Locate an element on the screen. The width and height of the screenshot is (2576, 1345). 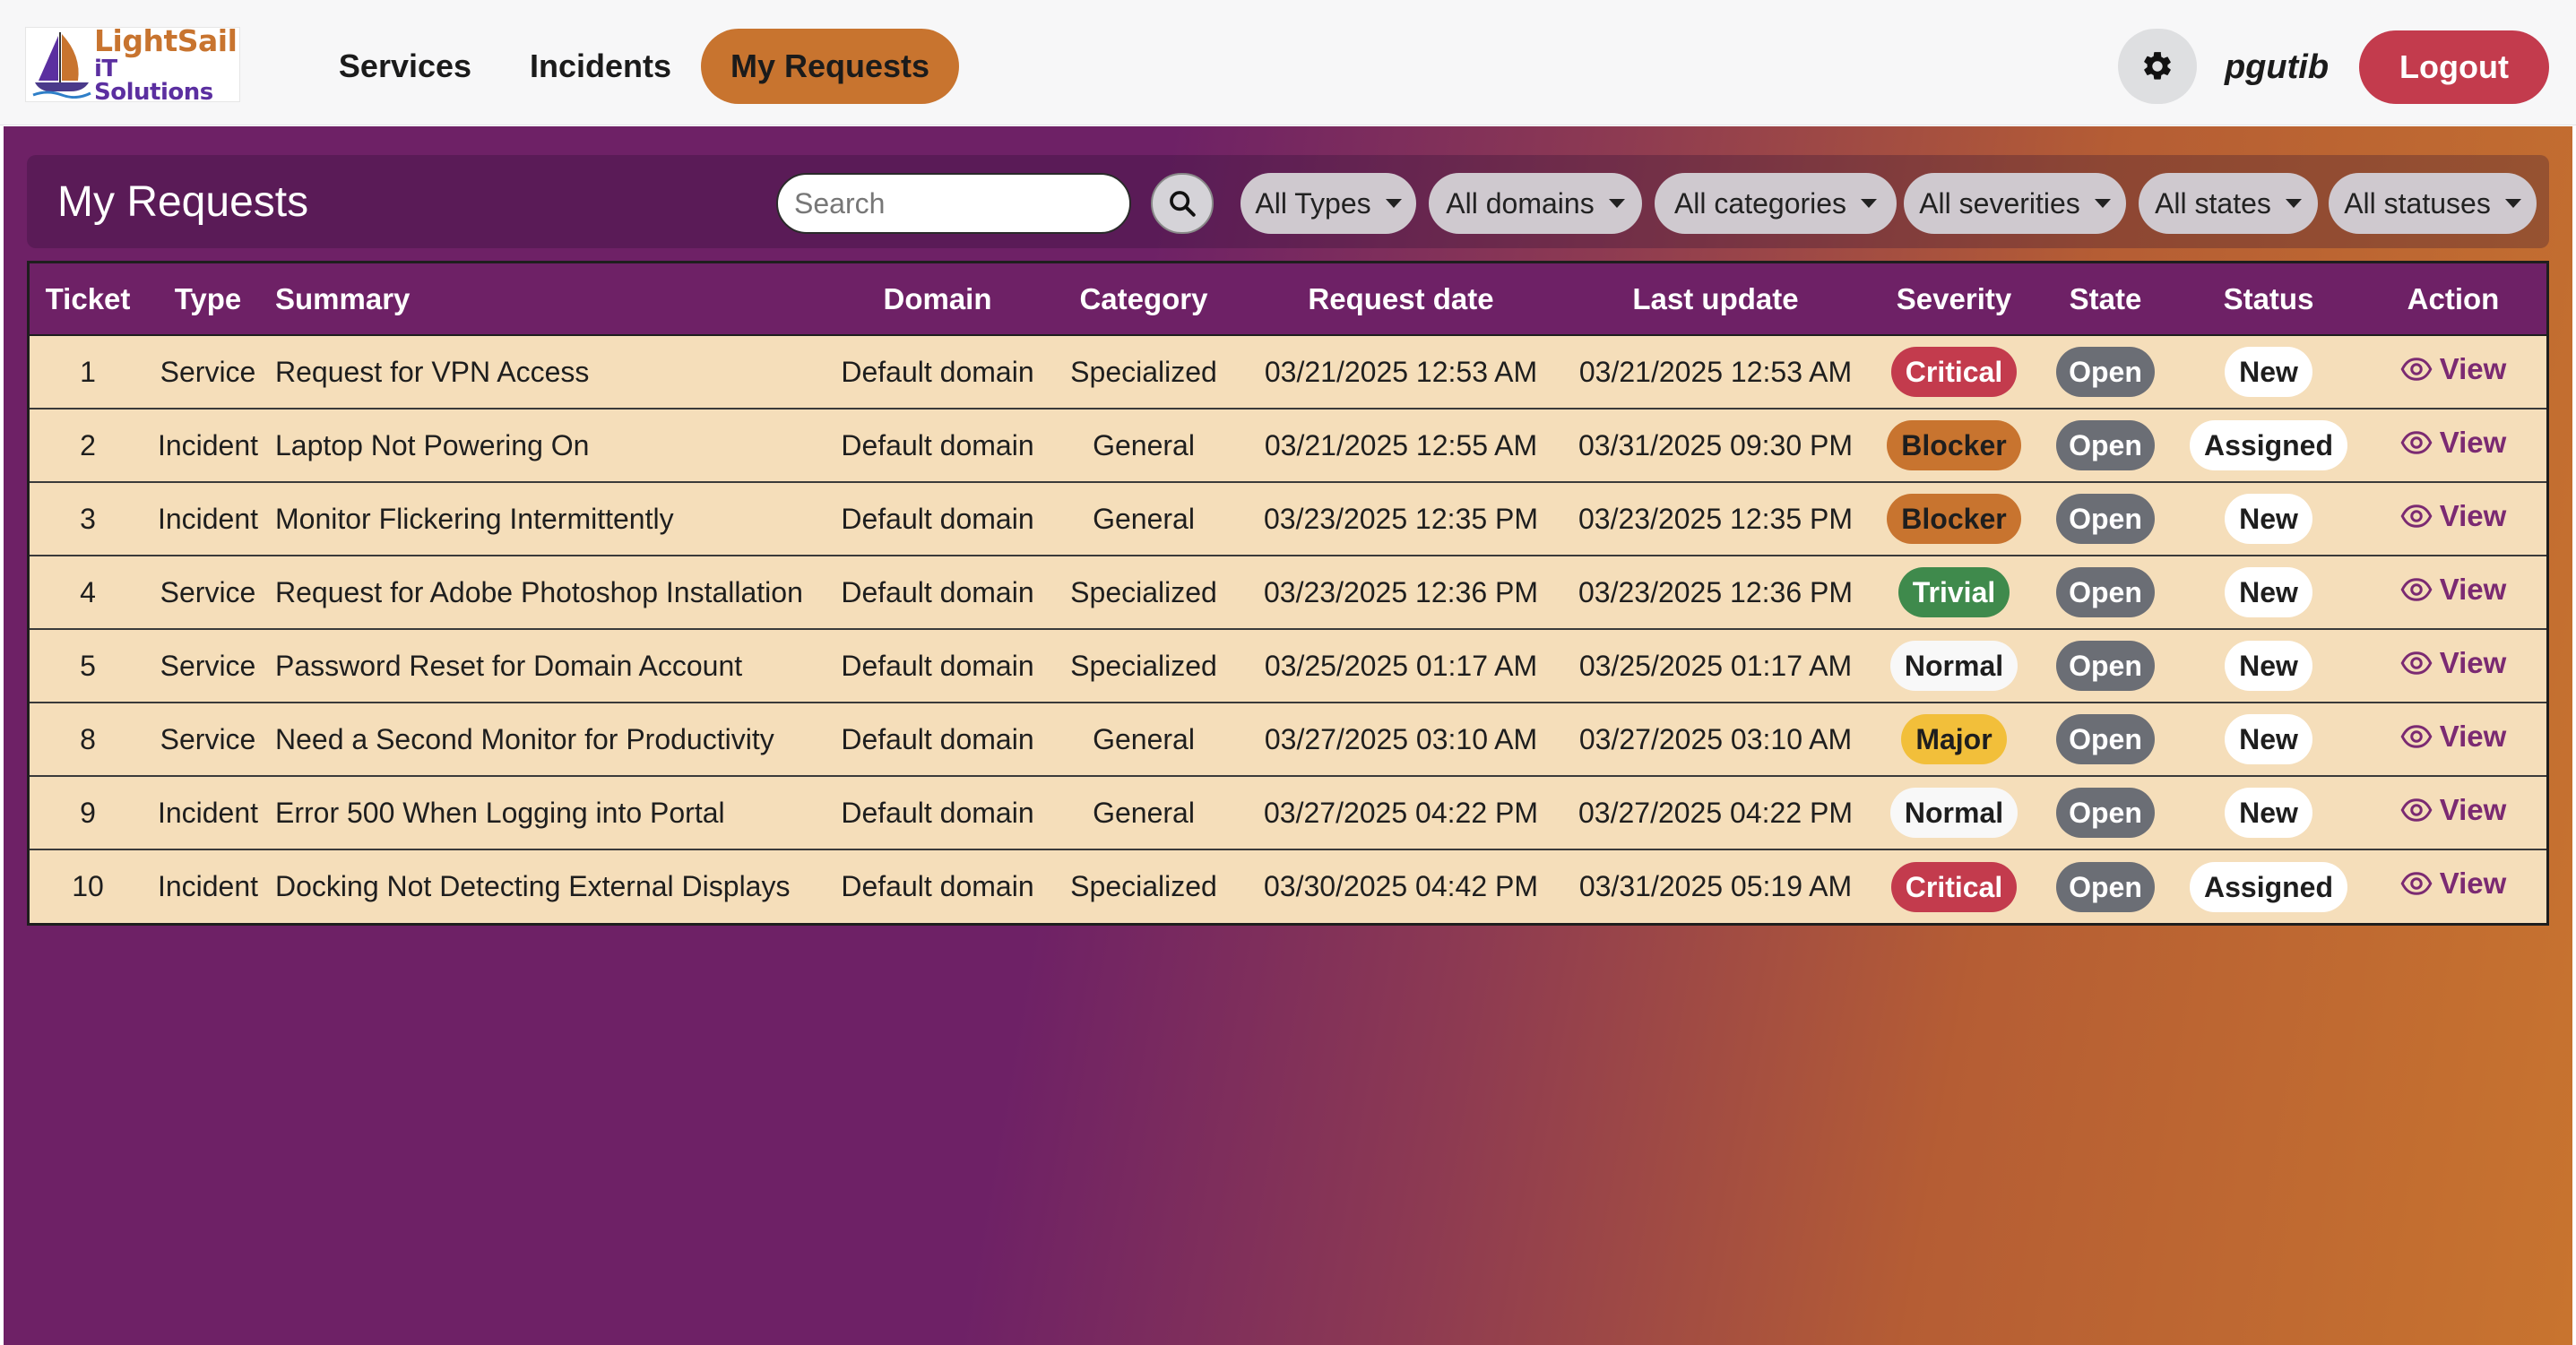
settings-button is located at coordinates (2157, 66).